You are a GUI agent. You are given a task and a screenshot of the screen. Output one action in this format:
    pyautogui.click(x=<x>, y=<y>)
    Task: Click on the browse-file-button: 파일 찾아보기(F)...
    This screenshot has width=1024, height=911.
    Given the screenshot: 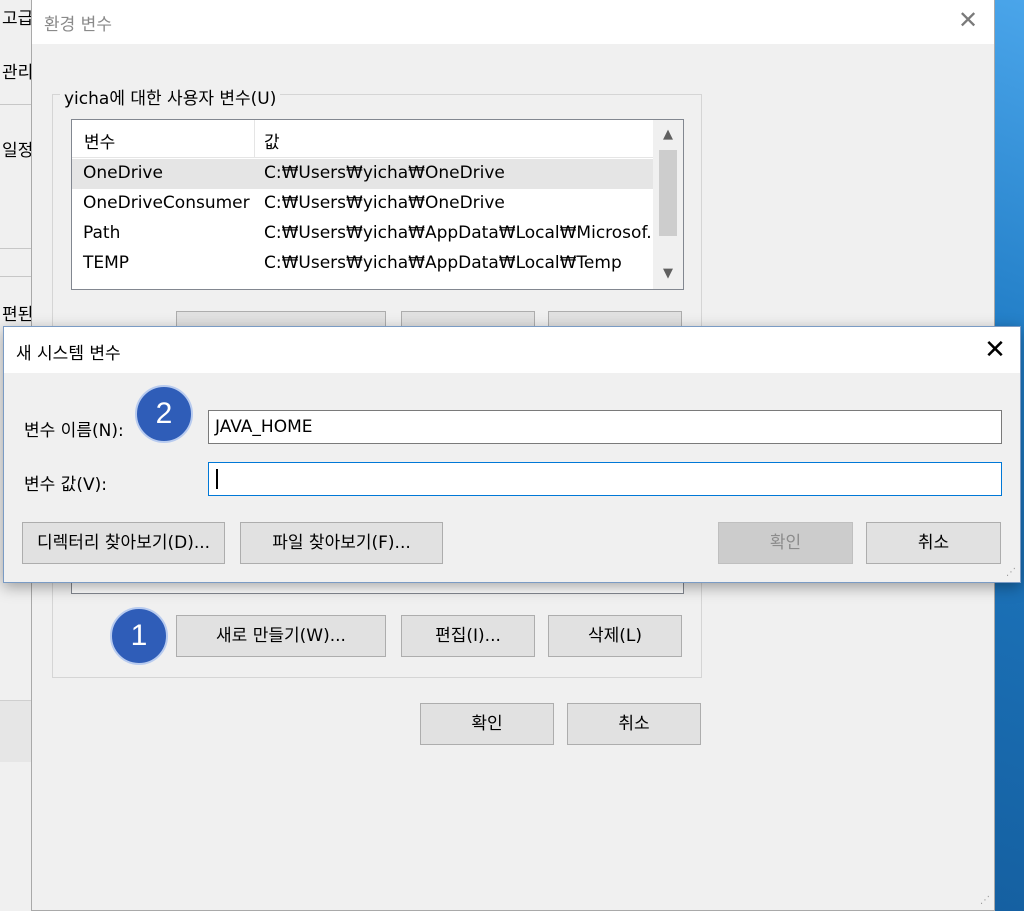 What is the action you would take?
    pyautogui.click(x=341, y=543)
    